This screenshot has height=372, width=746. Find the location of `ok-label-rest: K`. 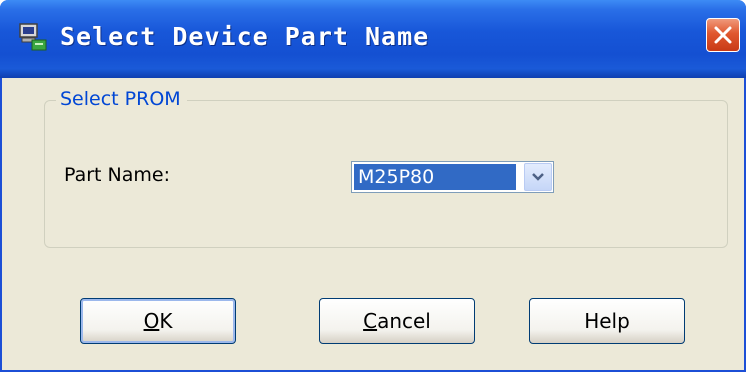

ok-label-rest: K is located at coordinates (166, 321).